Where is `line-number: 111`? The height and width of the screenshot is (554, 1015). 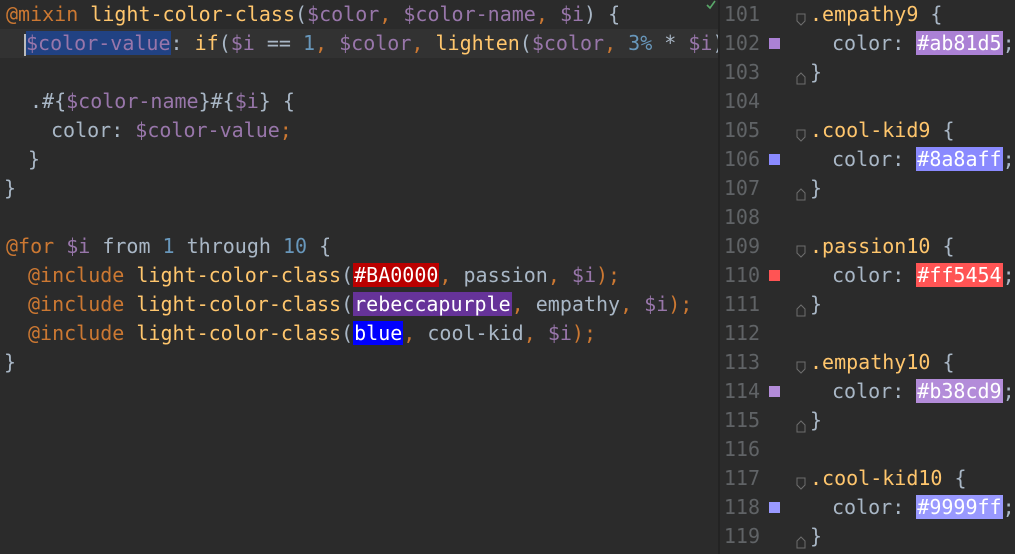
line-number: 111 is located at coordinates (741, 304).